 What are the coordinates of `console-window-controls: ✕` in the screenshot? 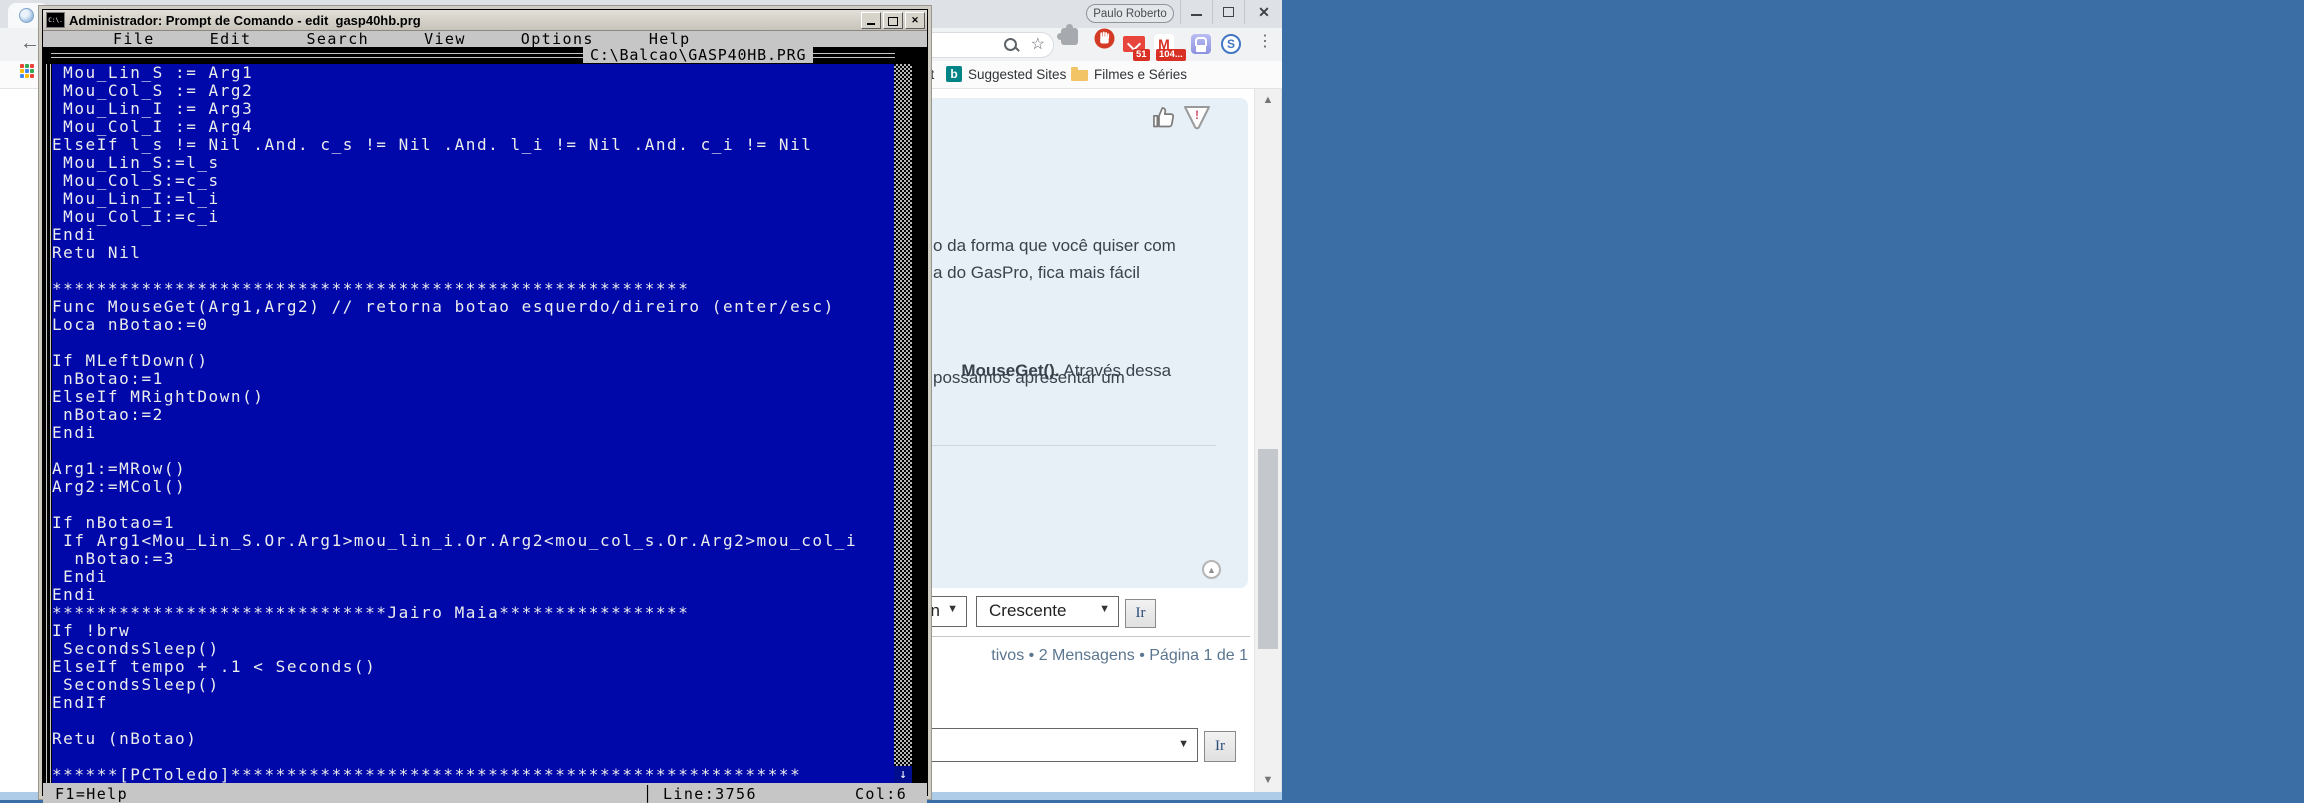 It's located at (893, 20).